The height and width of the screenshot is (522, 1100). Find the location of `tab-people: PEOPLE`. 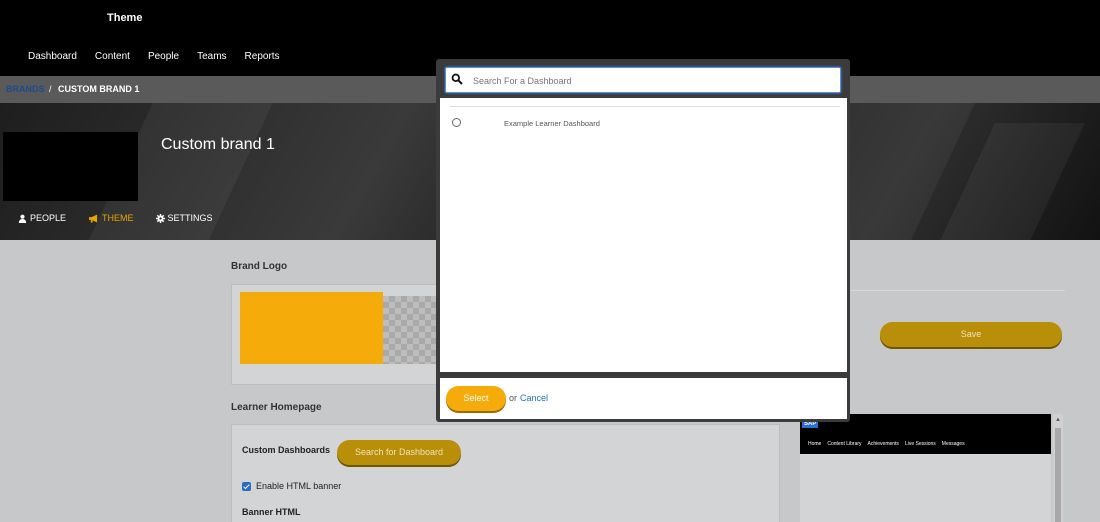

tab-people: PEOPLE is located at coordinates (42, 218).